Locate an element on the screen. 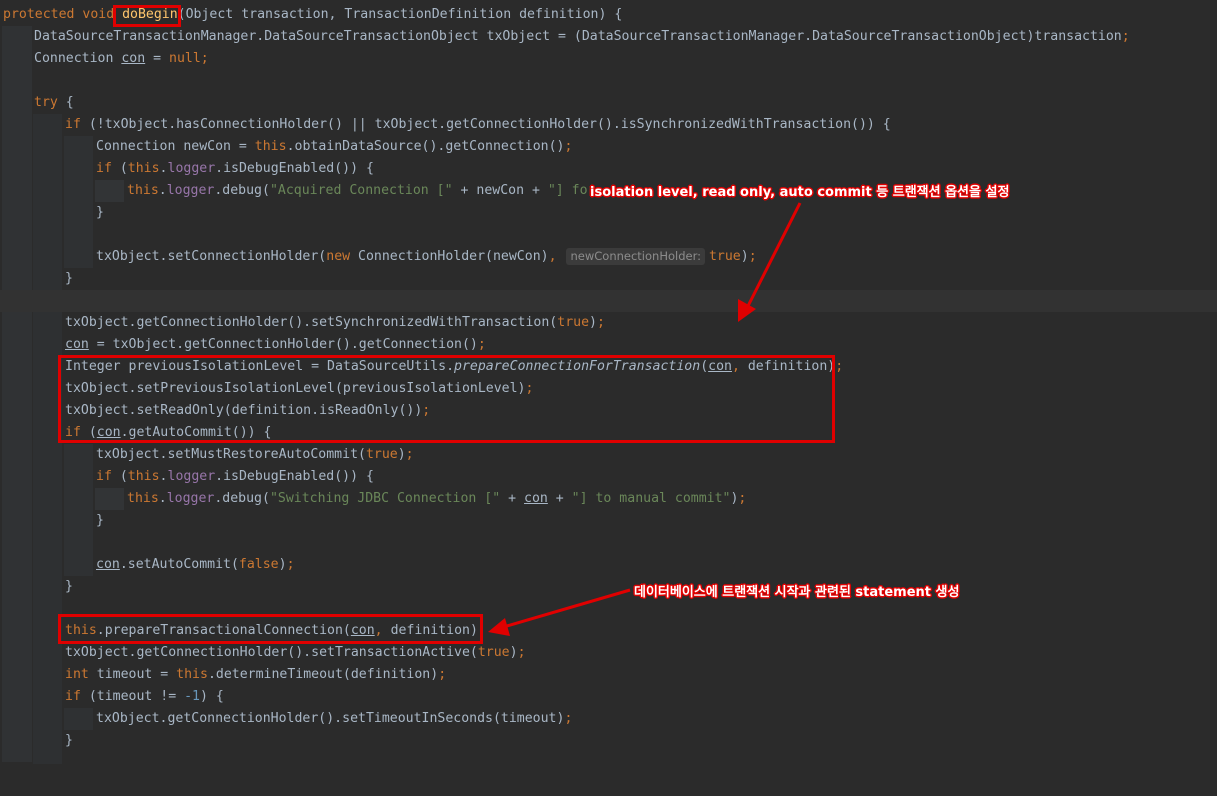 This screenshot has height=796, width=1217. arrow-top-line is located at coordinates (772, 257).